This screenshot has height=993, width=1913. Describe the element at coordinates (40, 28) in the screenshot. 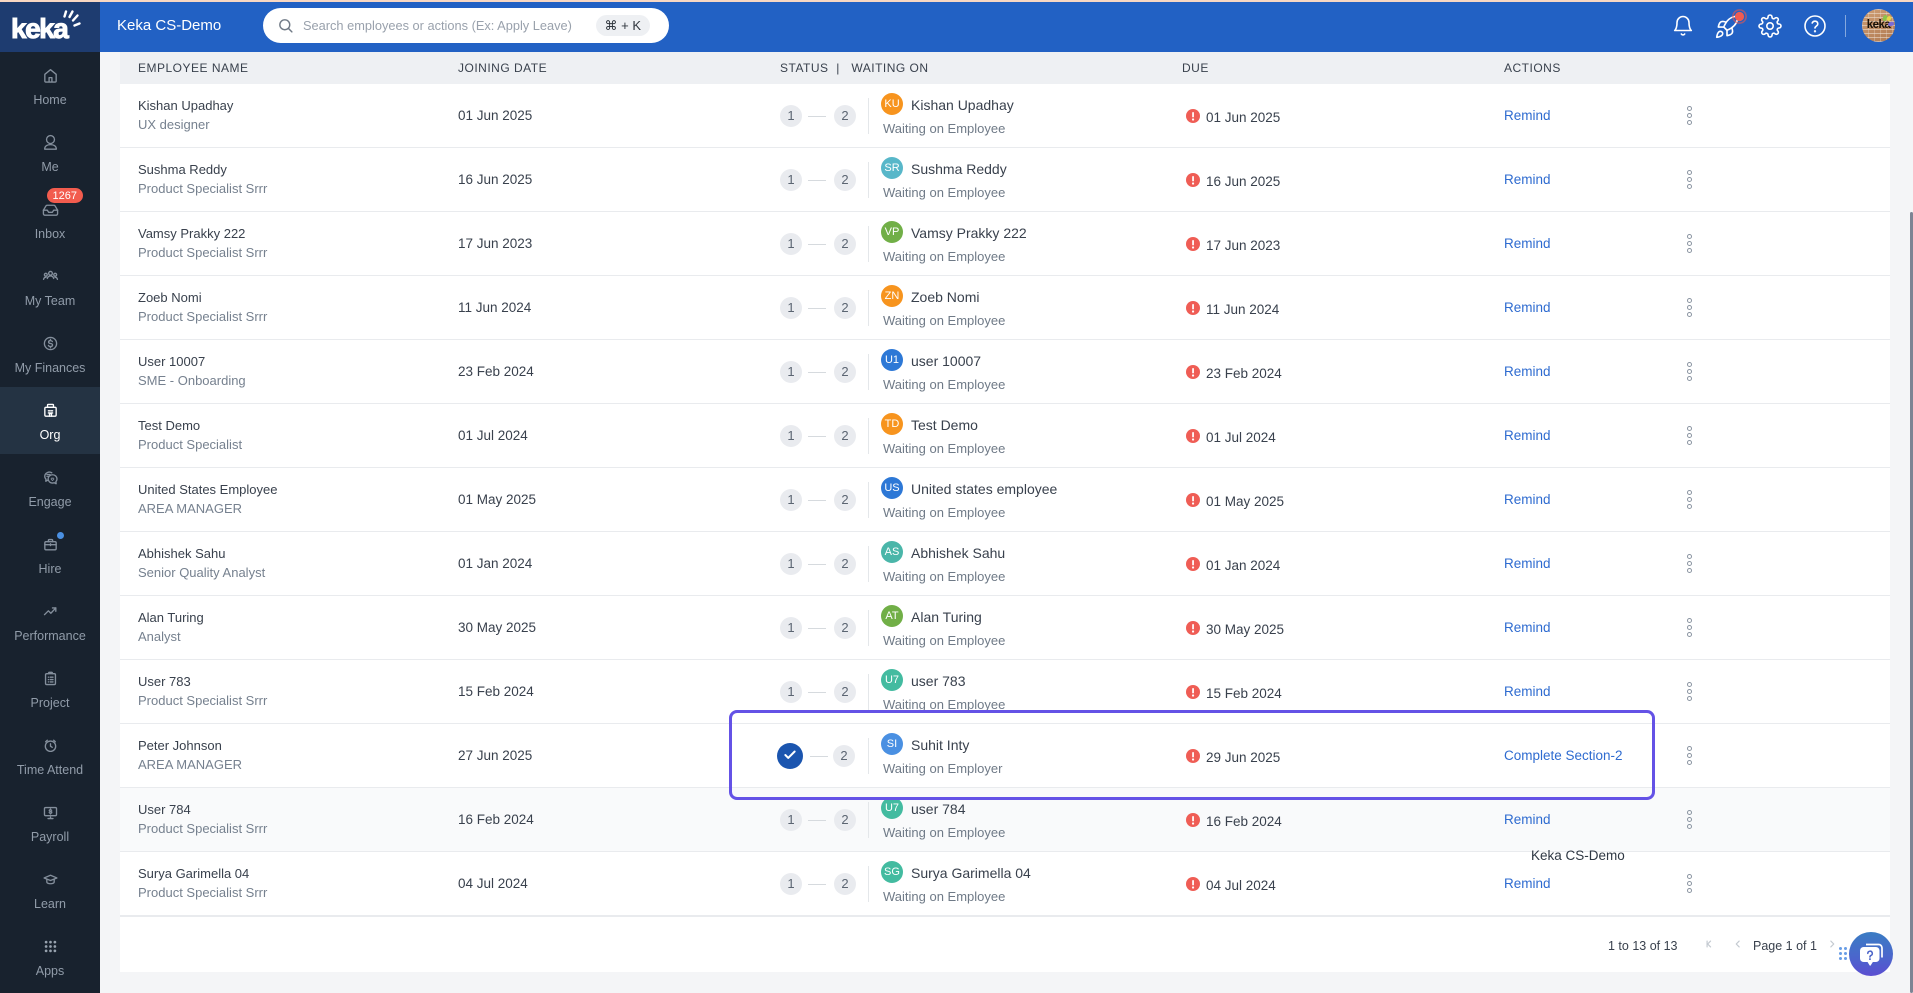

I see `svg-text: keka` at that location.